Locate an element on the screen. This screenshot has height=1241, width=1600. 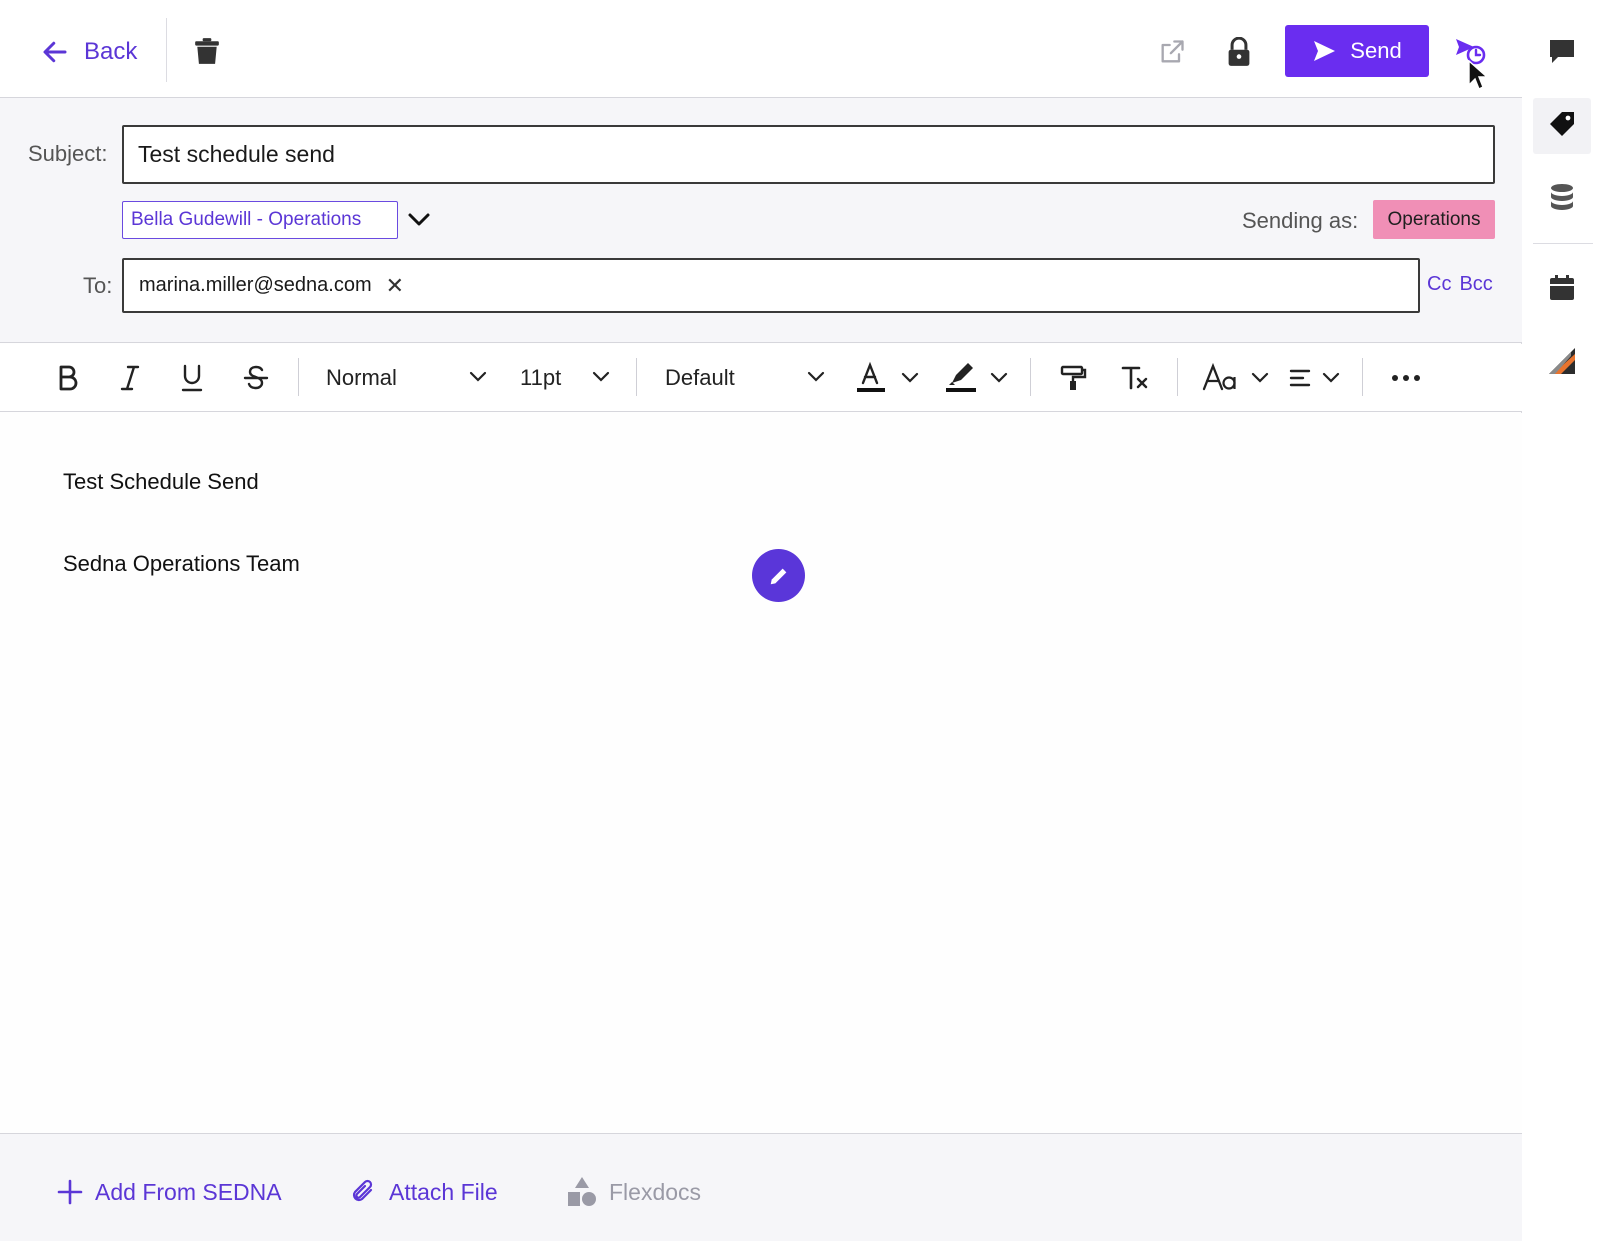
integration-logo-icon is located at coordinates (1562, 361).